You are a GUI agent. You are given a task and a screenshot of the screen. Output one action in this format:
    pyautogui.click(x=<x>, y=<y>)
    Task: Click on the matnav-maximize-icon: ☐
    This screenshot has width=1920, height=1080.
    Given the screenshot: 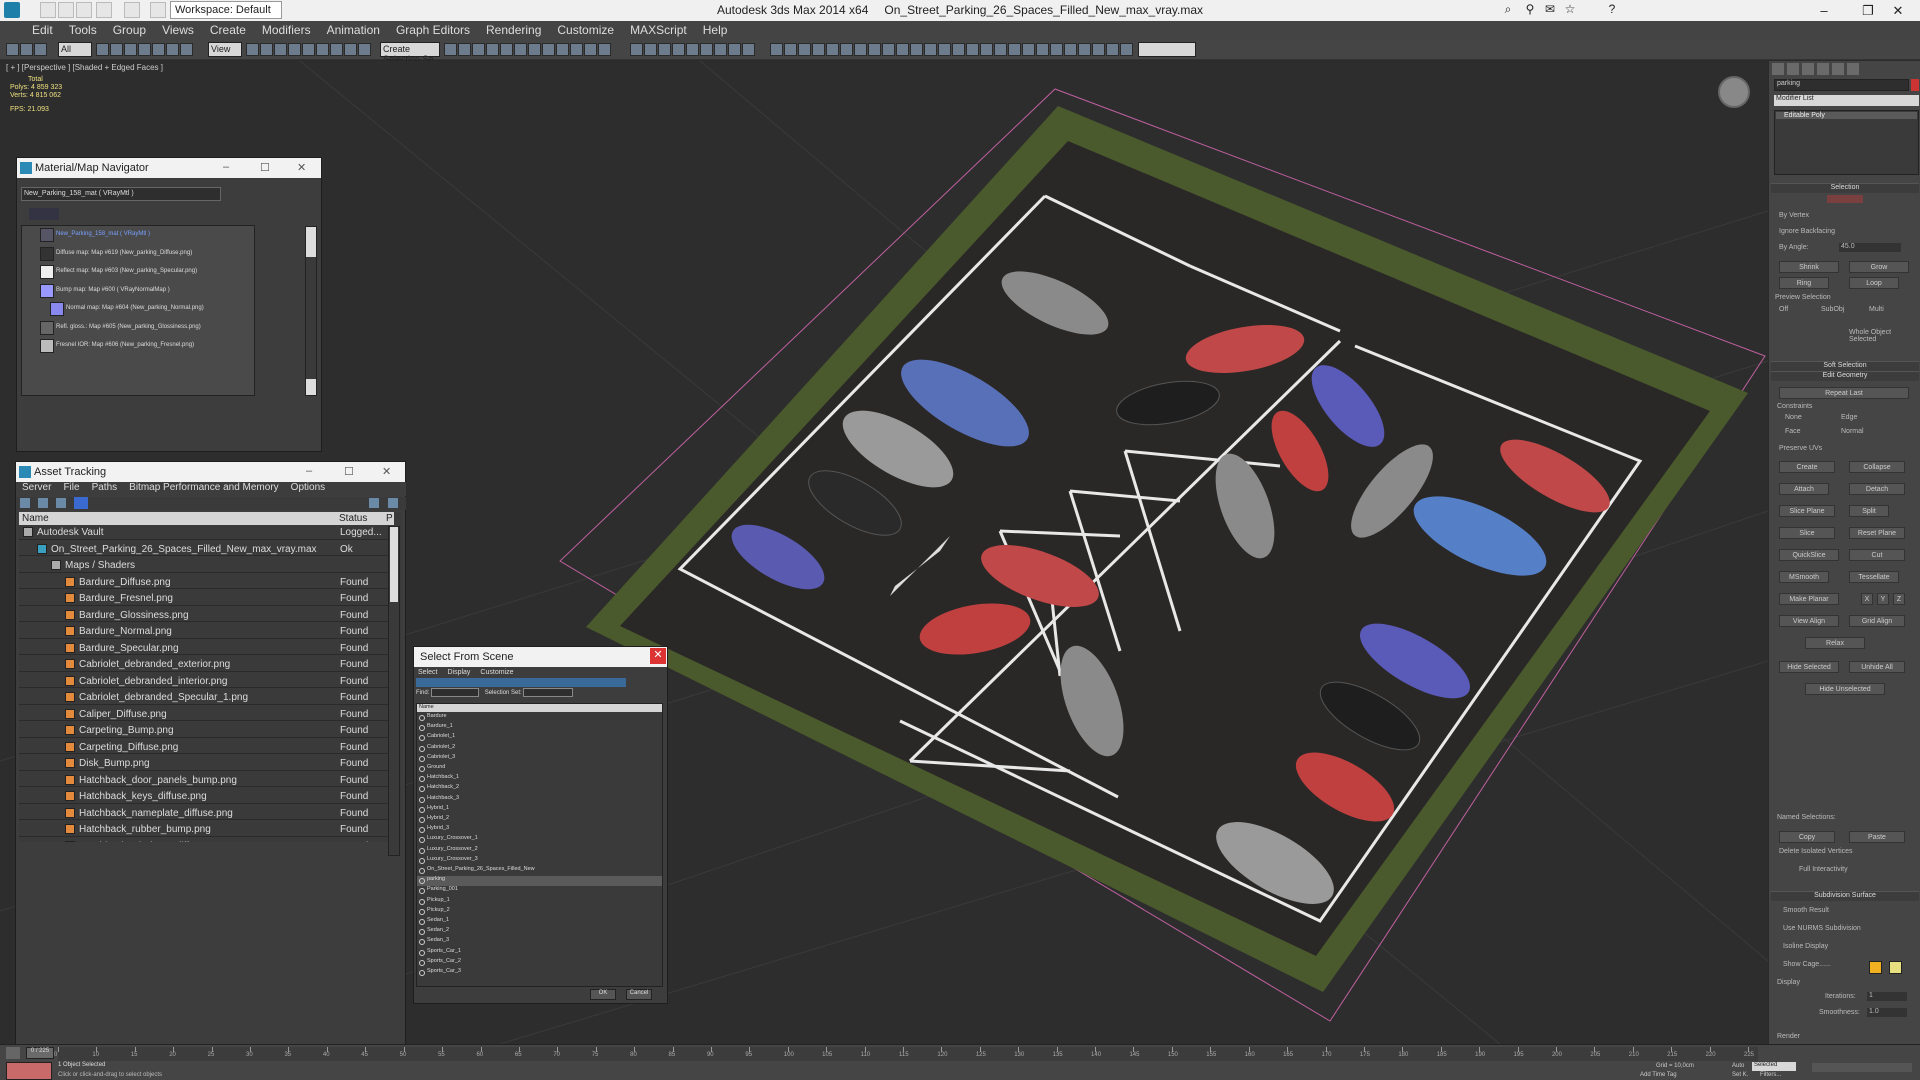 What is the action you would take?
    pyautogui.click(x=265, y=167)
    